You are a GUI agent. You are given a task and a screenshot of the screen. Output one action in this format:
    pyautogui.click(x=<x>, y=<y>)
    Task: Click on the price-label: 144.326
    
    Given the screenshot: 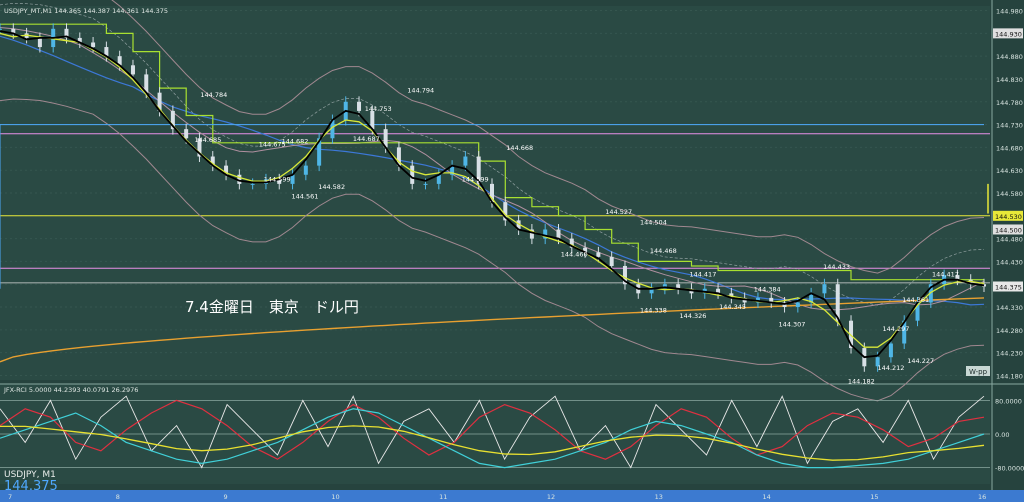 What is the action you would take?
    pyautogui.click(x=693, y=316)
    